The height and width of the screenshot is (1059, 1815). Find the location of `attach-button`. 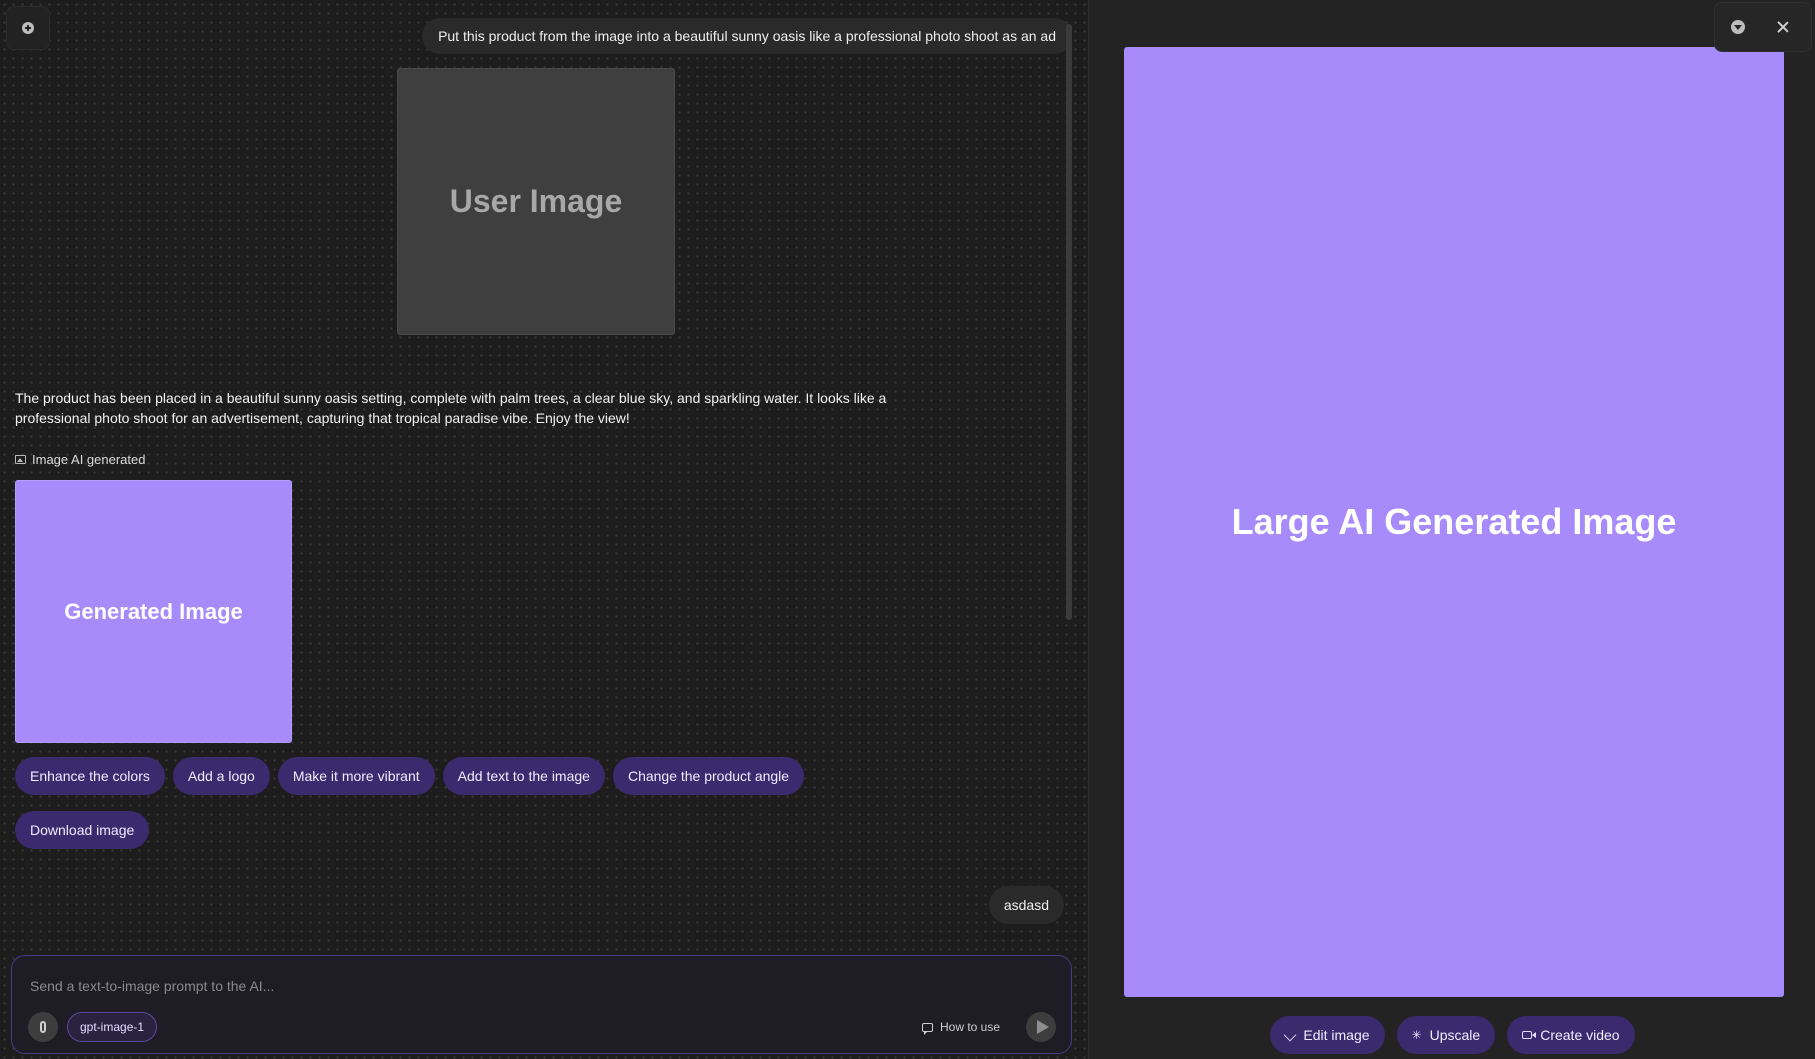

attach-button is located at coordinates (43, 1027).